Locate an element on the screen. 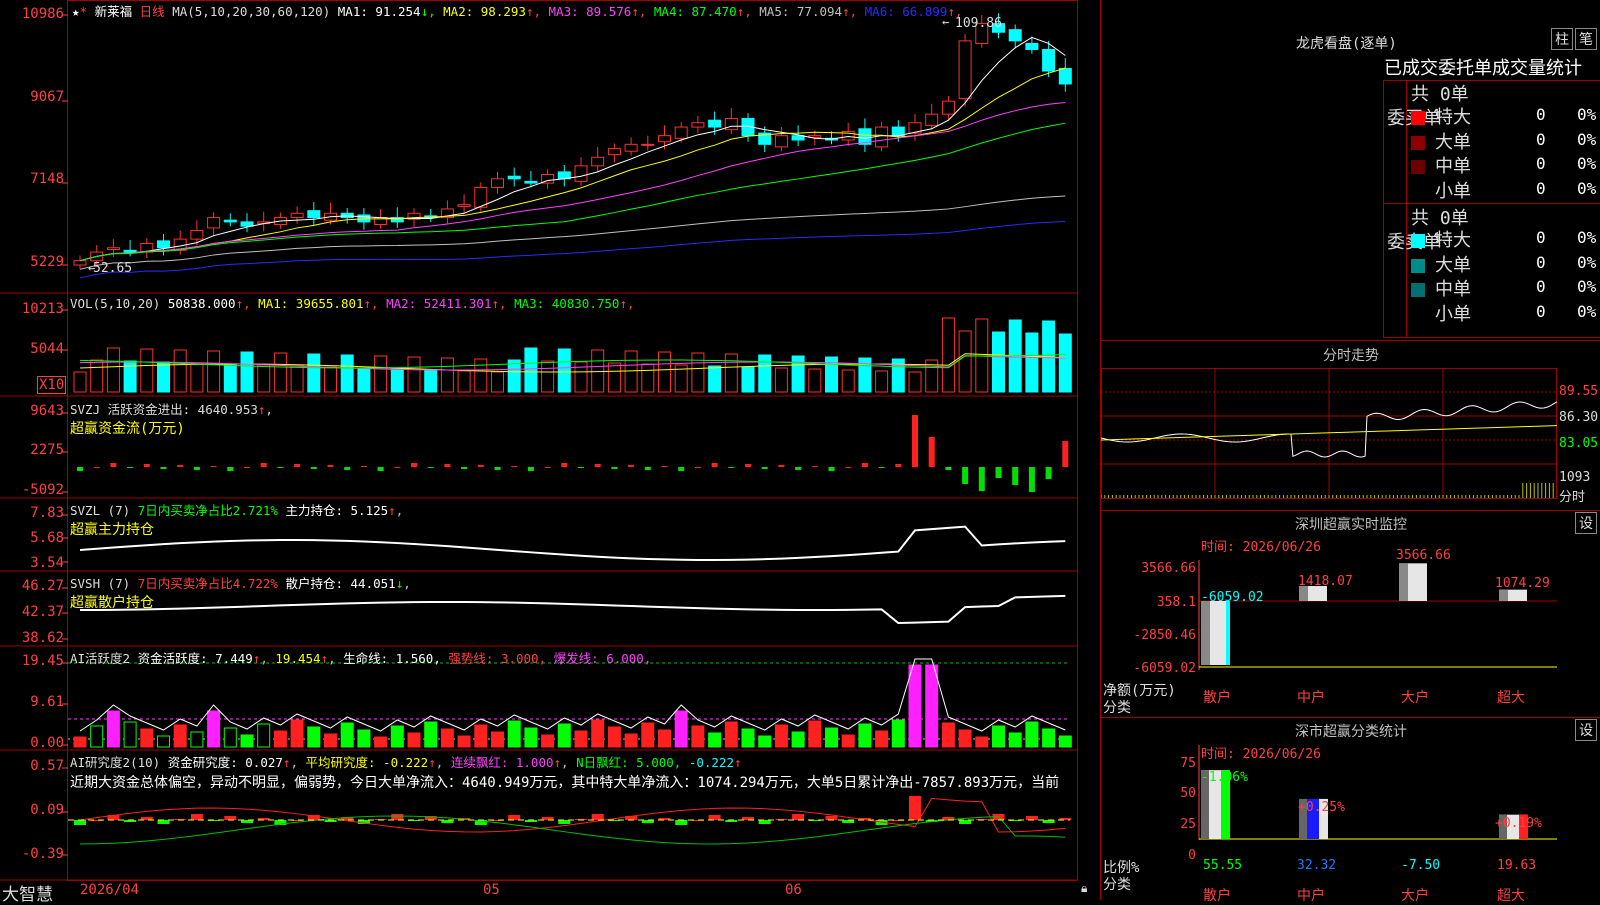 The width and height of the screenshot is (1600, 905). buy-orders-label: 委买单 is located at coordinates (1414, 119).